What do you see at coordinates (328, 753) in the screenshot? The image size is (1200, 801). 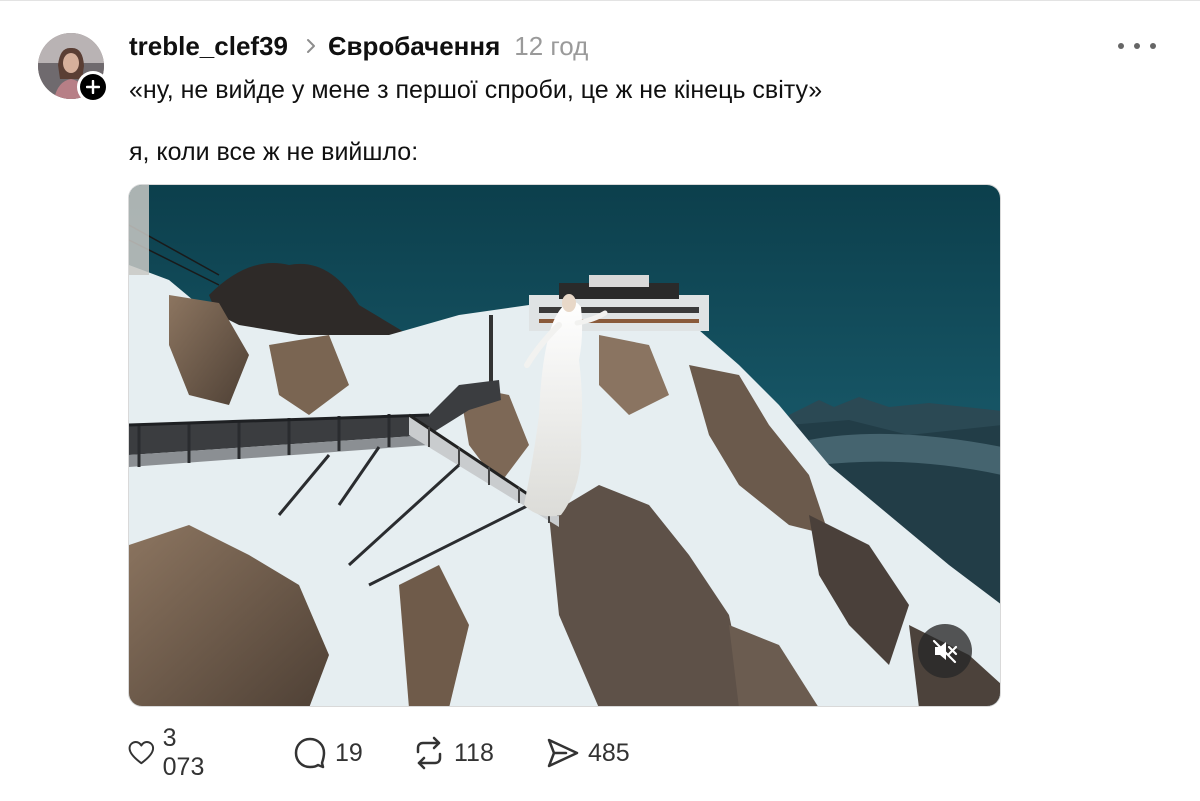 I see `comment-button: 19` at bounding box center [328, 753].